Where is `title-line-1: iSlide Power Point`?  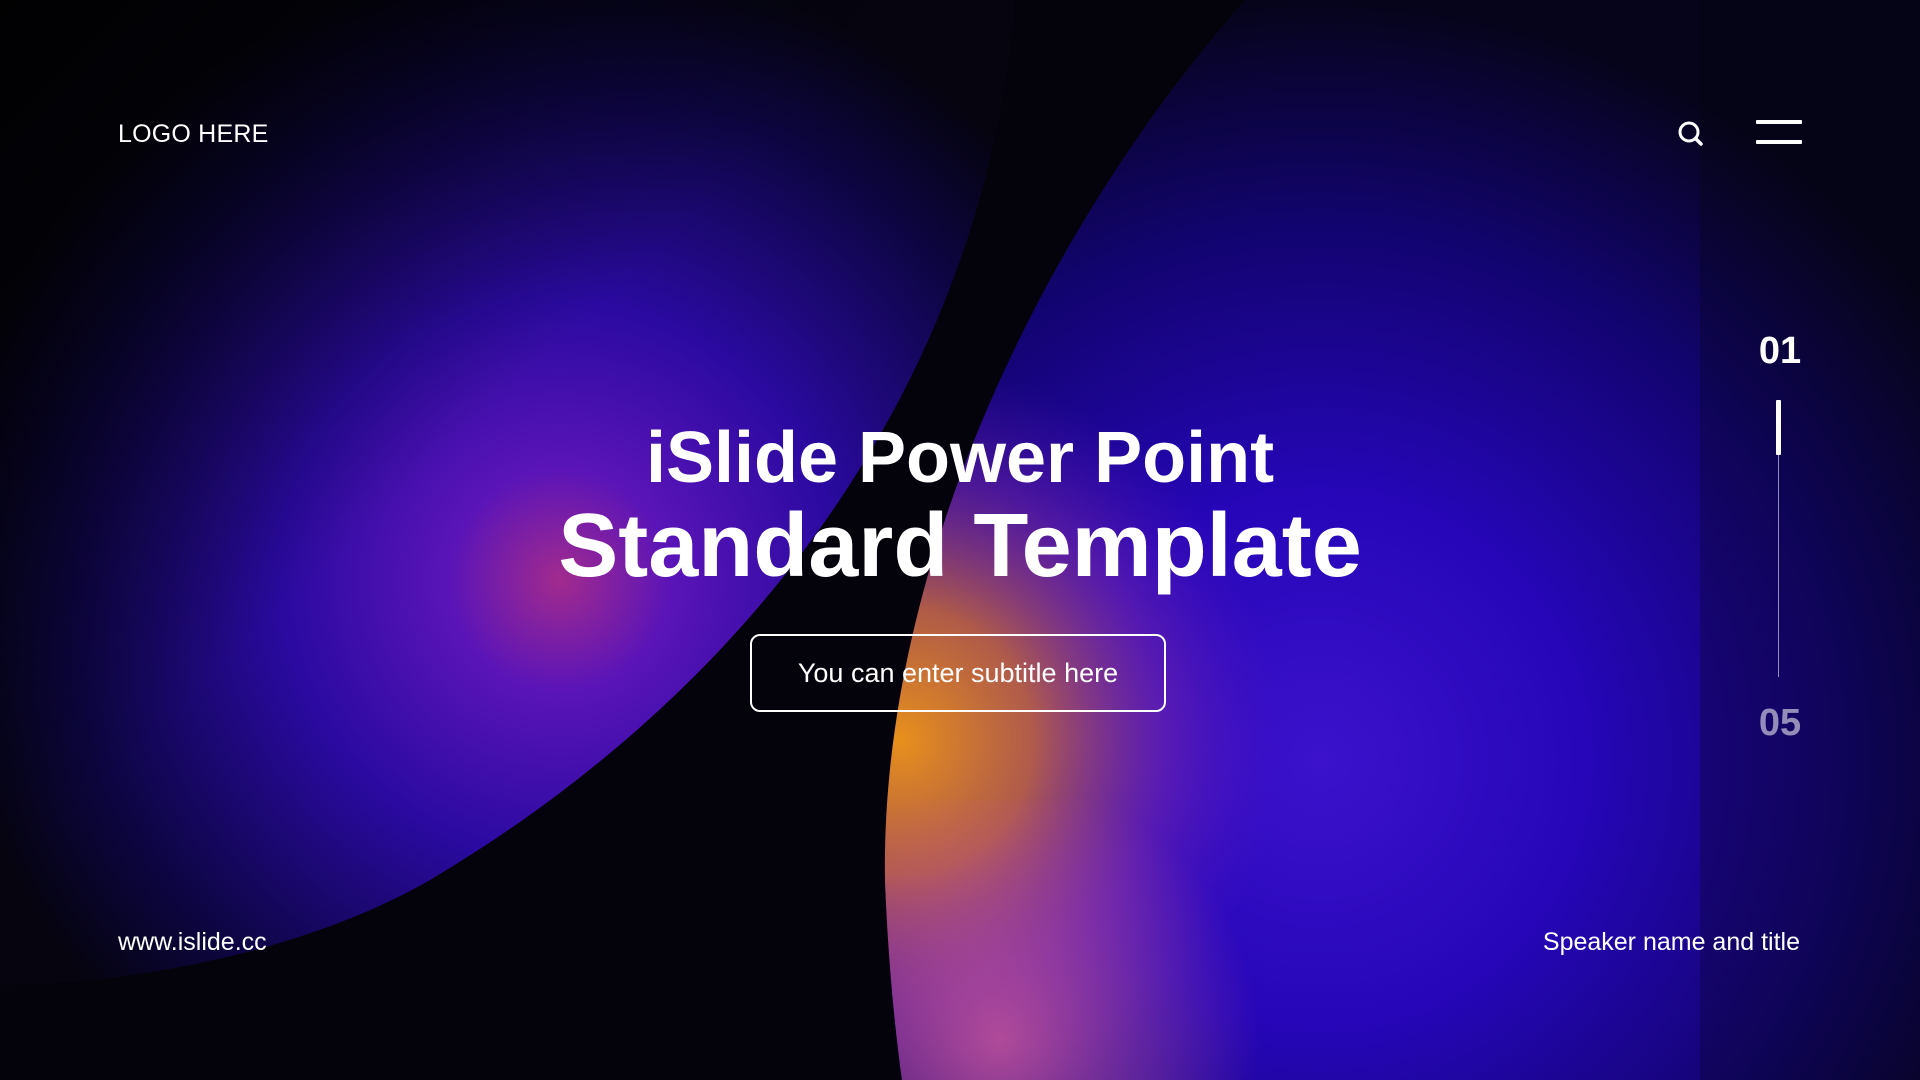
title-line-1: iSlide Power Point is located at coordinates (960, 458).